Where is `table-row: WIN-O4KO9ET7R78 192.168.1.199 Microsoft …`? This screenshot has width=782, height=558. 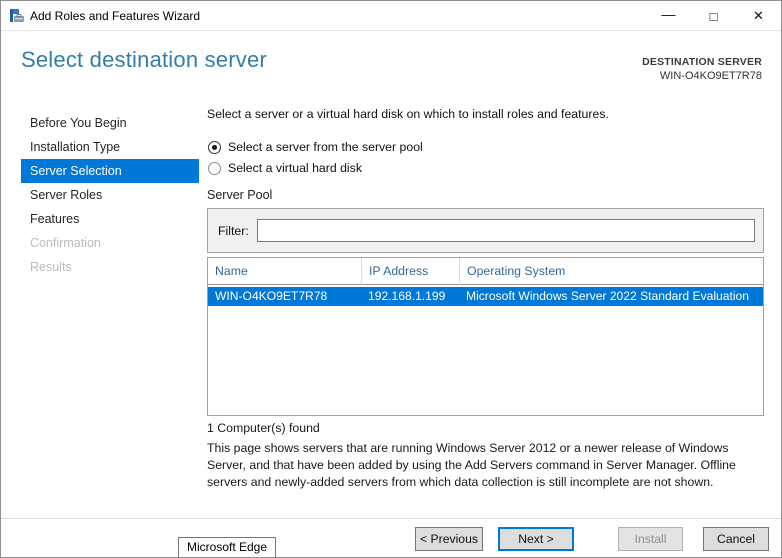 table-row: WIN-O4KO9ET7R78 192.168.1.199 Microsoft … is located at coordinates (485, 296).